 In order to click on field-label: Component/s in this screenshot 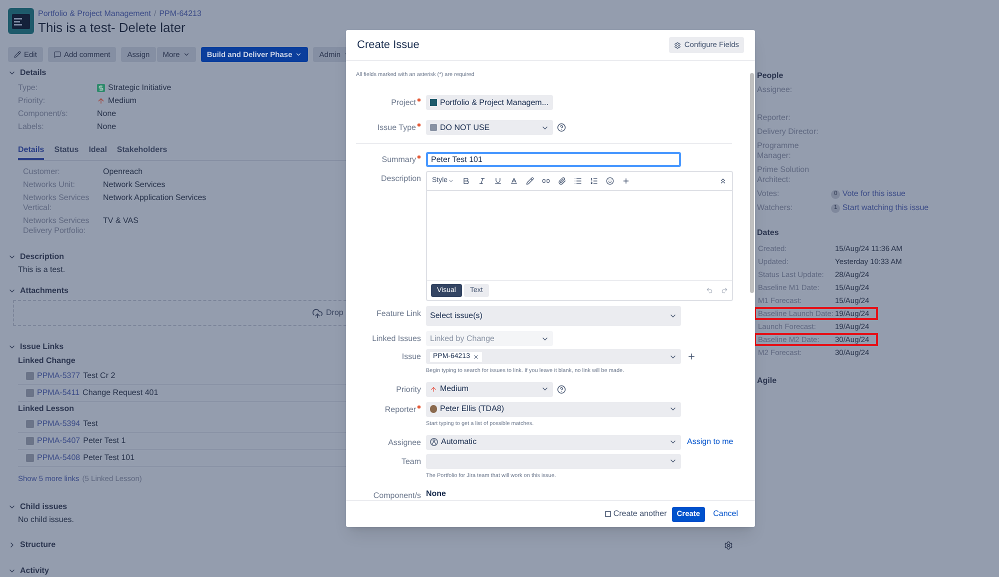, I will do `click(397, 495)`.